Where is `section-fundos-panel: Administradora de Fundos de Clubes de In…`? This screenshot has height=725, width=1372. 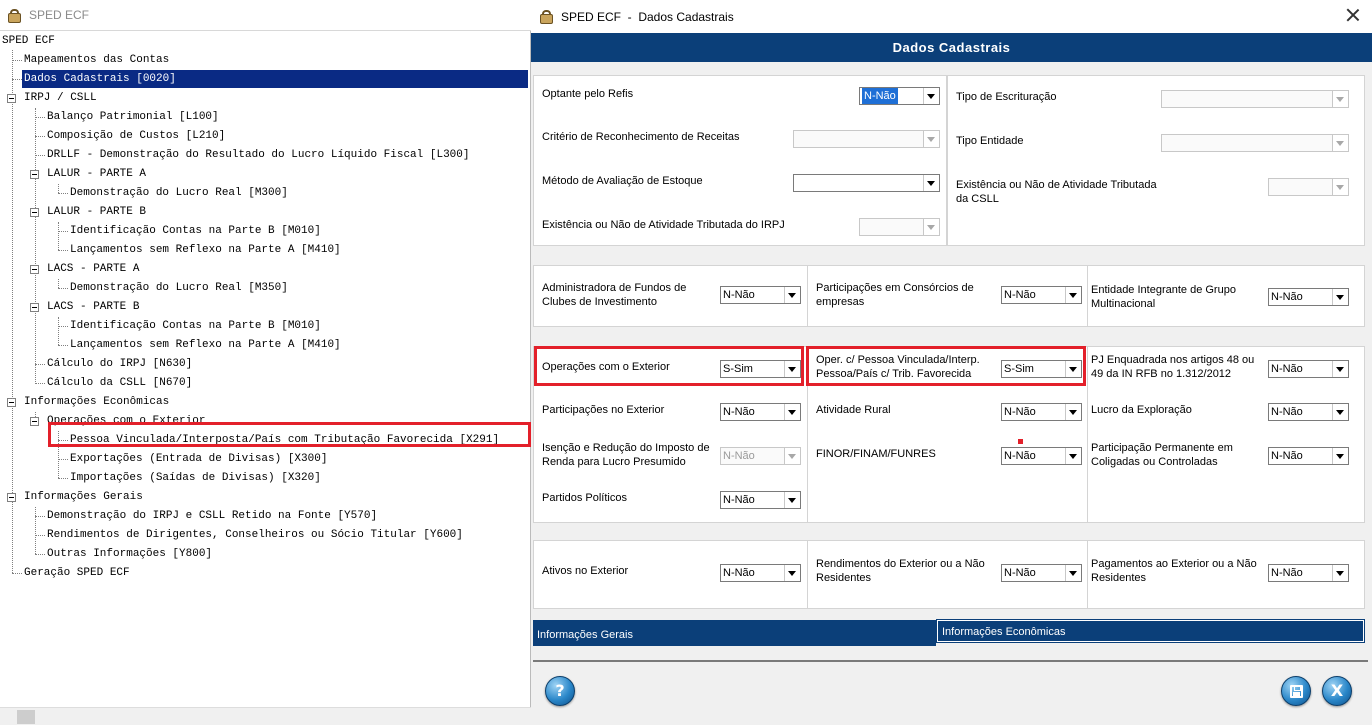 section-fundos-panel: Administradora de Fundos de Clubes de In… is located at coordinates (949, 296).